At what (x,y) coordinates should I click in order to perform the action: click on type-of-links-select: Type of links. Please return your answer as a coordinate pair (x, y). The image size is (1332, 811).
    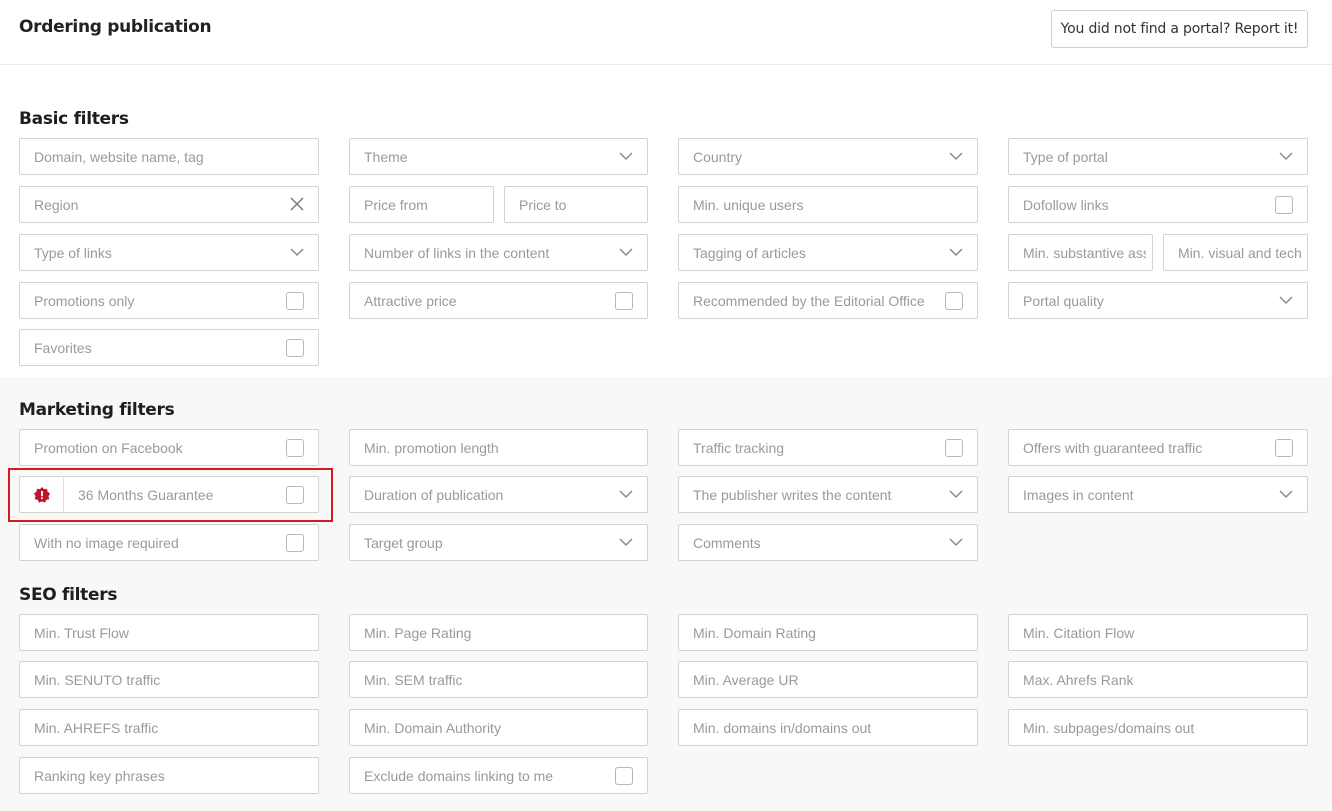
    Looking at the image, I should click on (169, 252).